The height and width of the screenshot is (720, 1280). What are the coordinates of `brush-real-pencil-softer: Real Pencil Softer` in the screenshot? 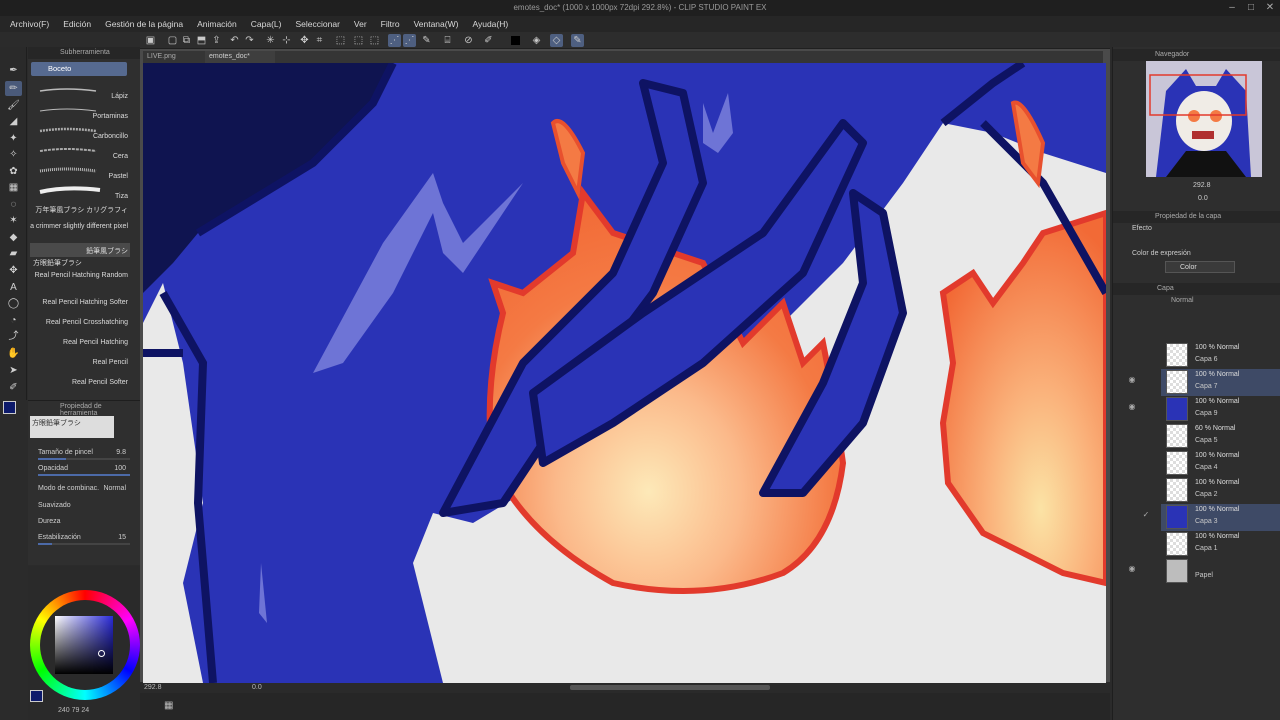 It's located at (80, 377).